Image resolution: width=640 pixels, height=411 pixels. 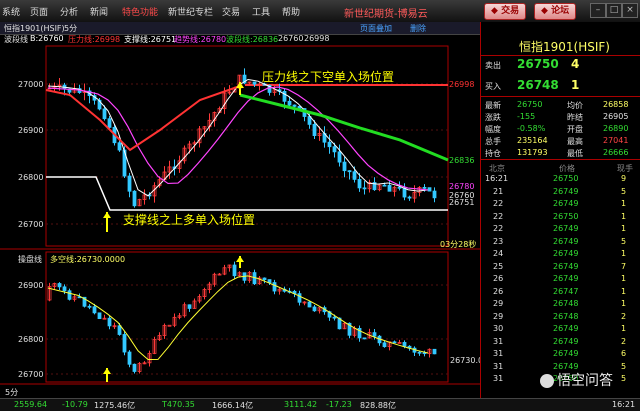 I want to click on sell-price: 26750, so click(x=538, y=64).